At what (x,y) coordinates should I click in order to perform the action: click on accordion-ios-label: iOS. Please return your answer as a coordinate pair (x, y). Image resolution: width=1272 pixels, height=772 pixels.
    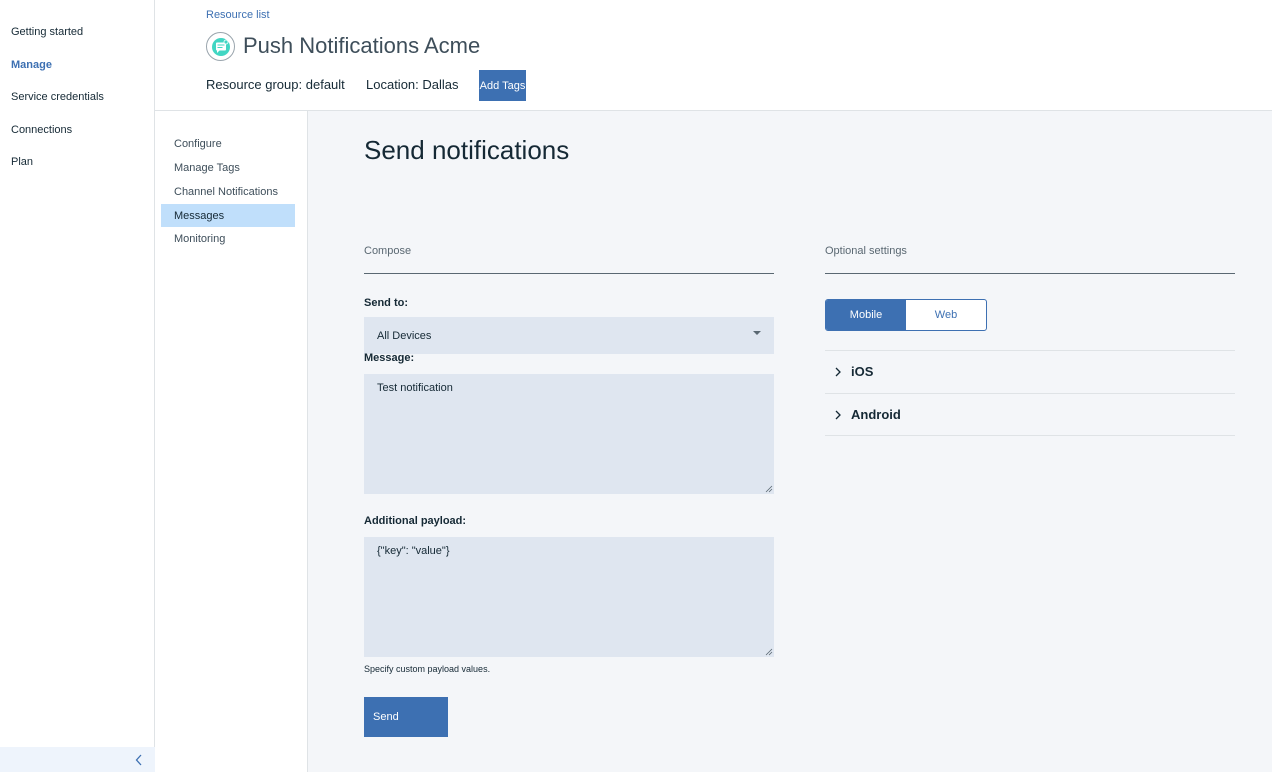
    Looking at the image, I should click on (862, 371).